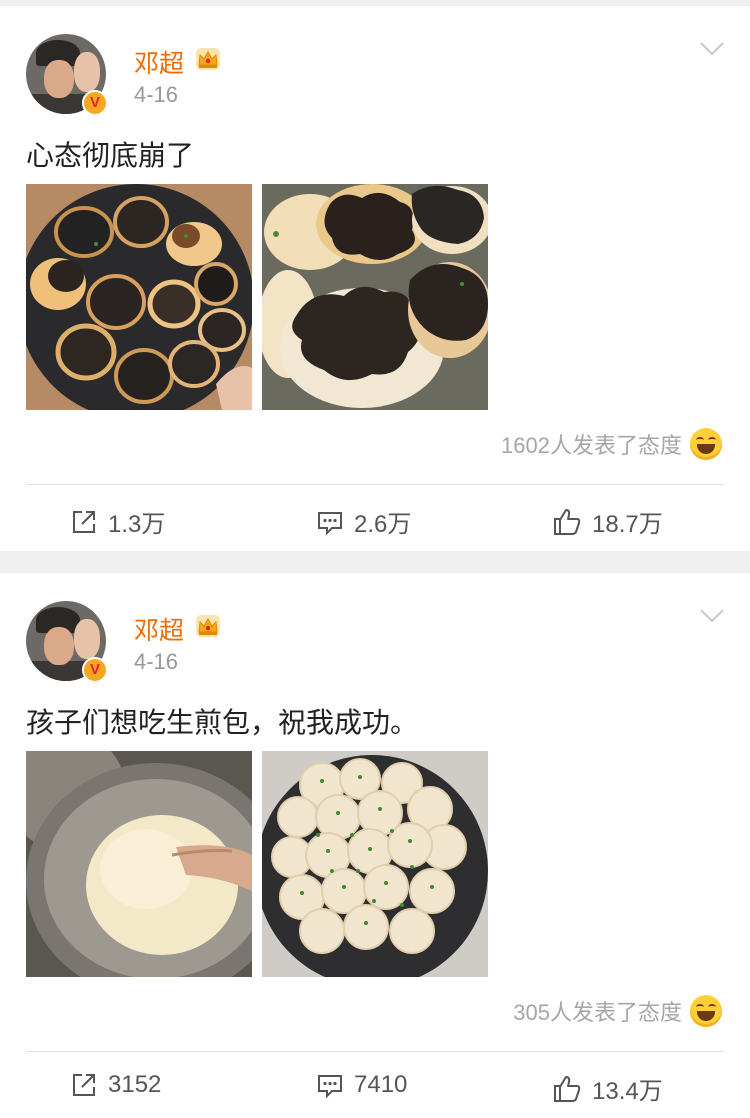 This screenshot has height=1118, width=750. I want to click on repost-count: 3152, so click(135, 1084).